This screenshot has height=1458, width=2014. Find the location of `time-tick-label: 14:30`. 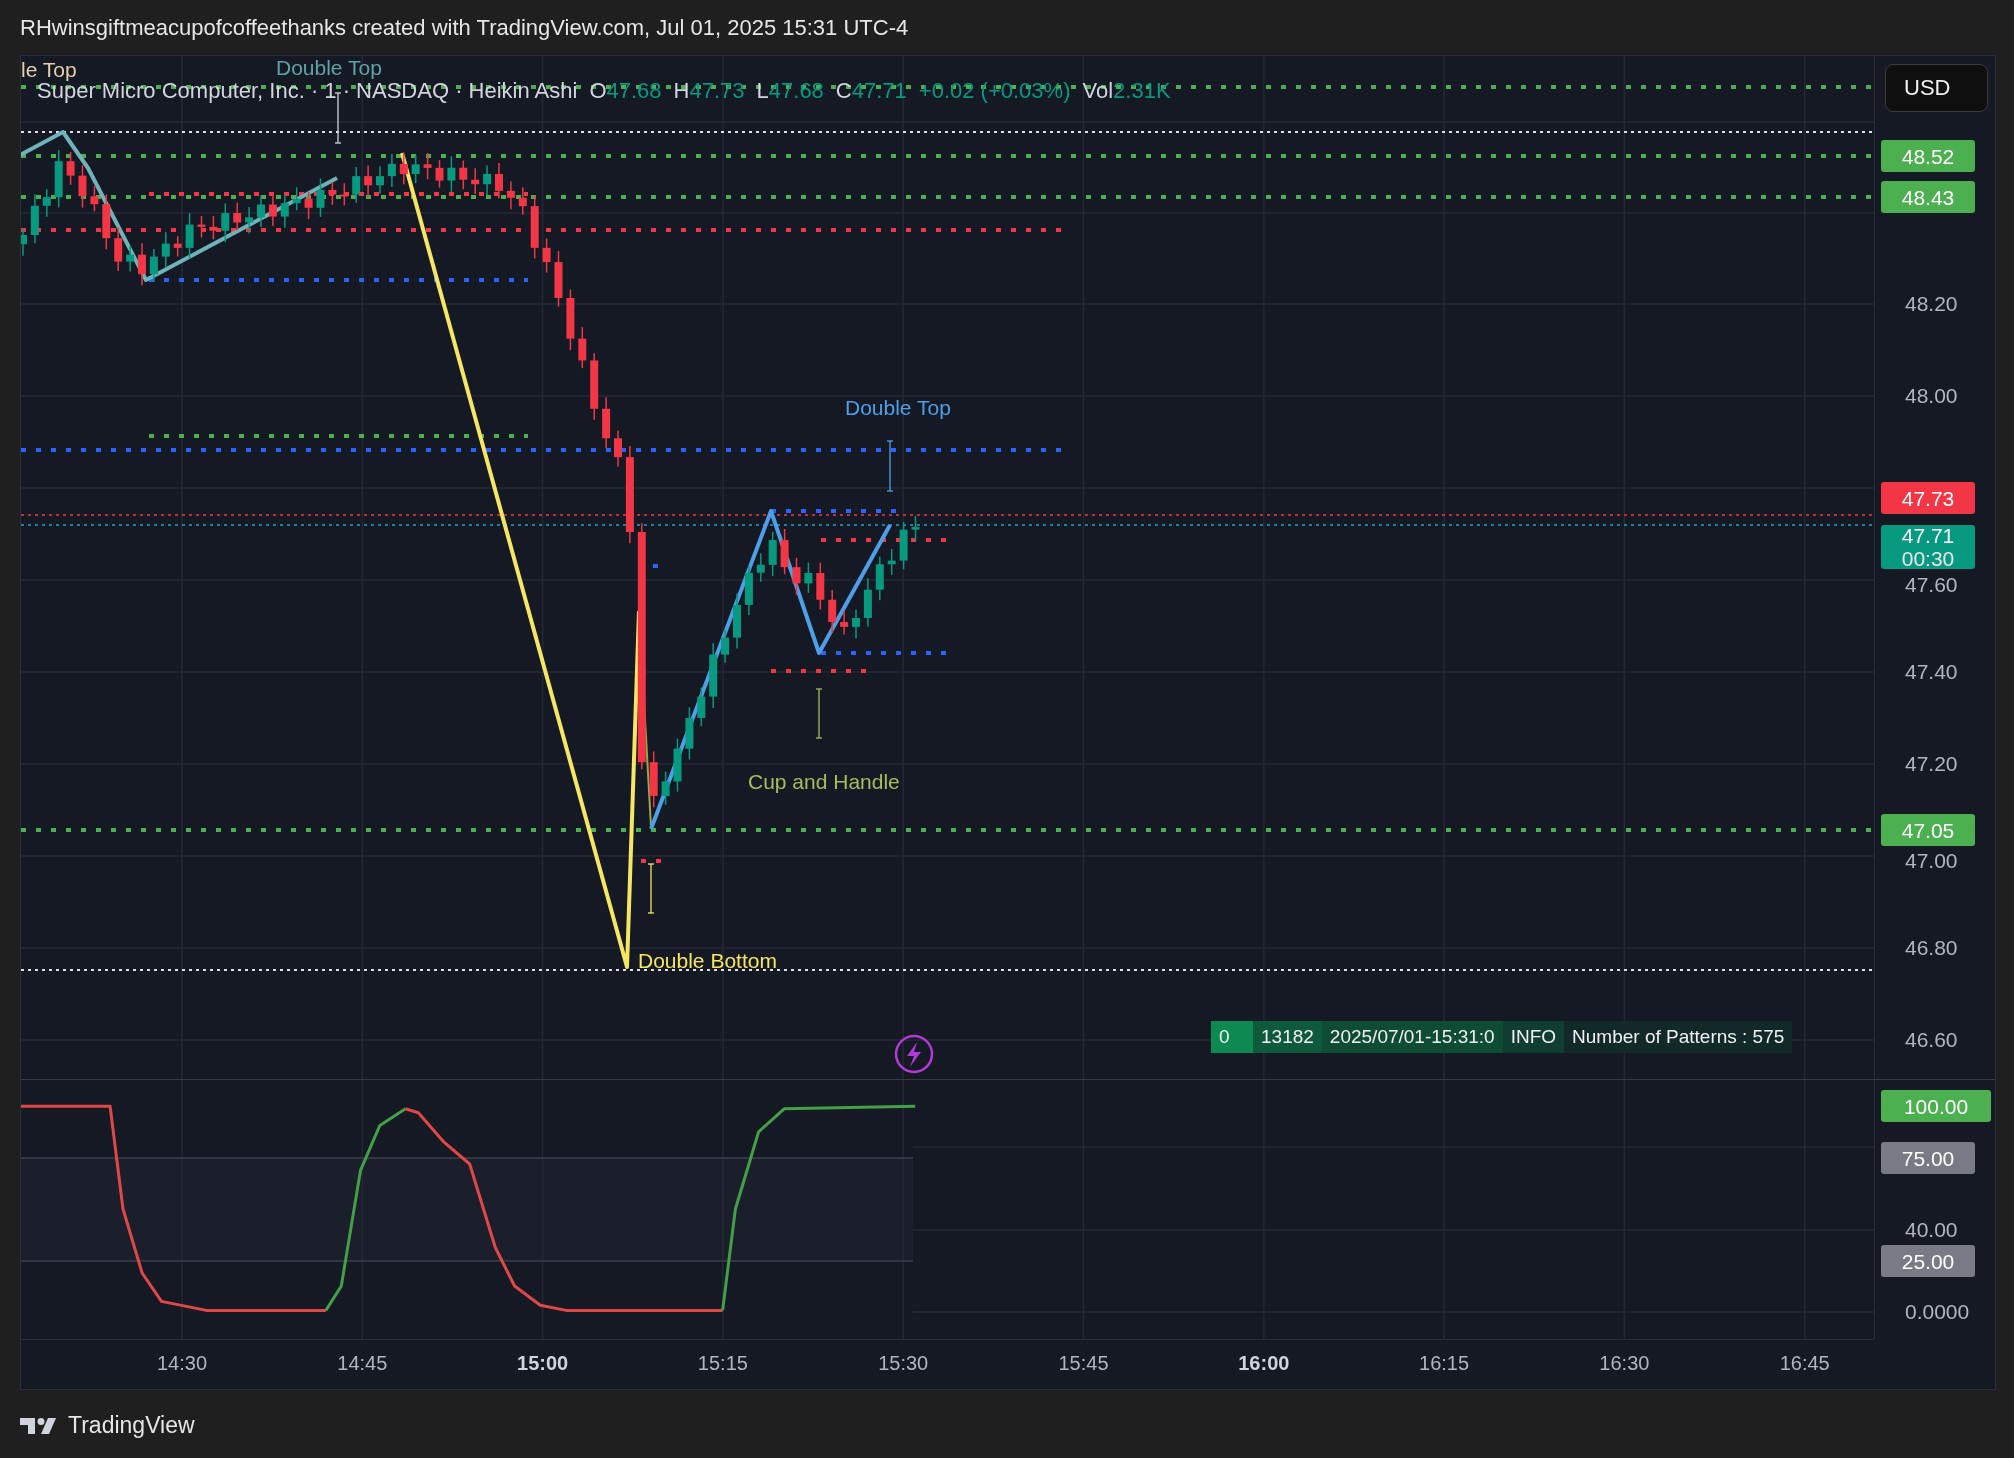

time-tick-label: 14:30 is located at coordinates (182, 1363).